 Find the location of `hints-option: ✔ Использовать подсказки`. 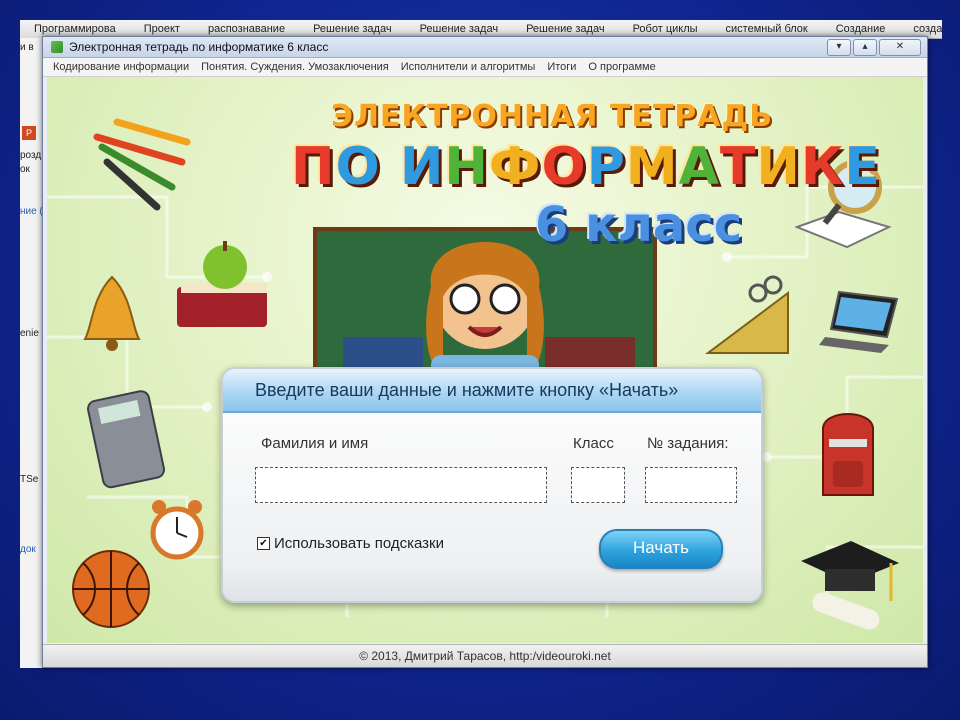

hints-option: ✔ Использовать подсказки is located at coordinates (350, 543).